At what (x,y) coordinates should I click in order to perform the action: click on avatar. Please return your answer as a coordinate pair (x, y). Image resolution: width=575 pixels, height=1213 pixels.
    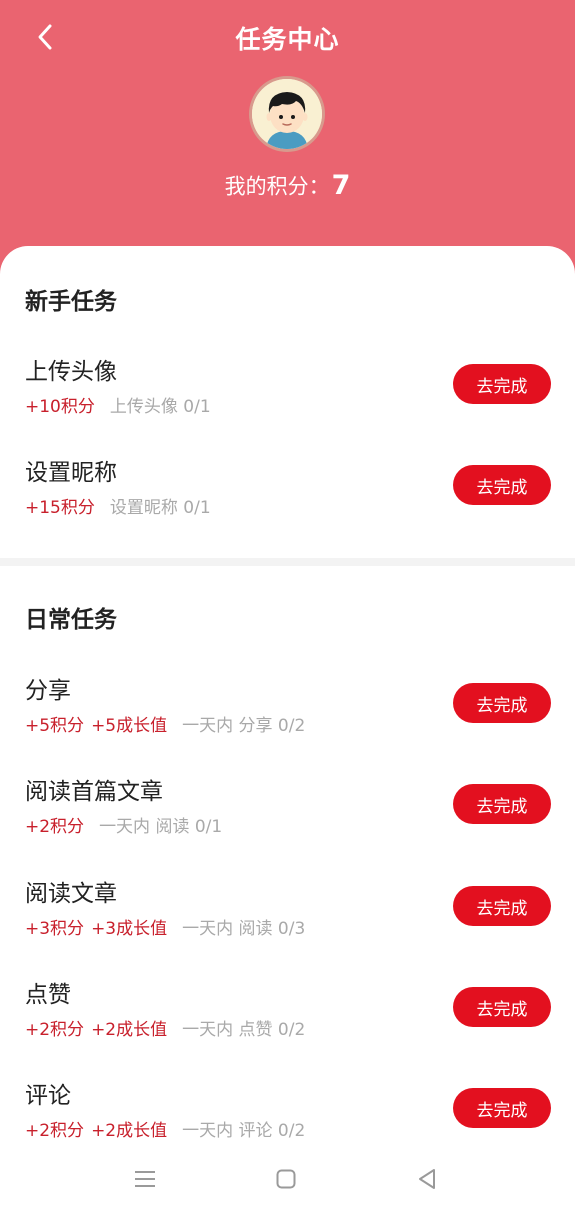
    Looking at the image, I should click on (287, 114).